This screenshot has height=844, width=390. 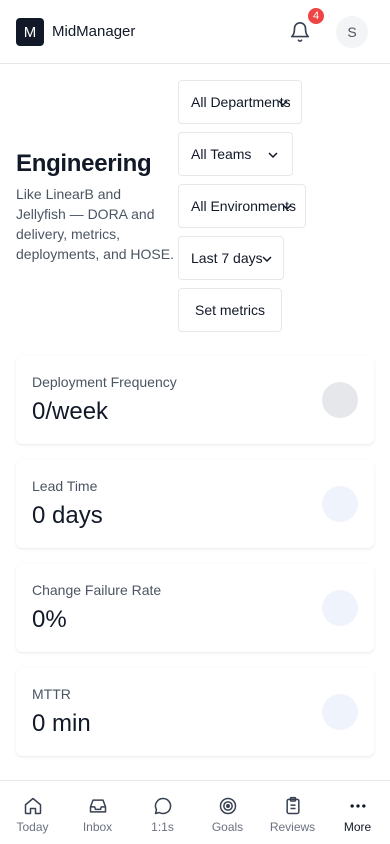 I want to click on metric-label: Lead Time, so click(x=65, y=486).